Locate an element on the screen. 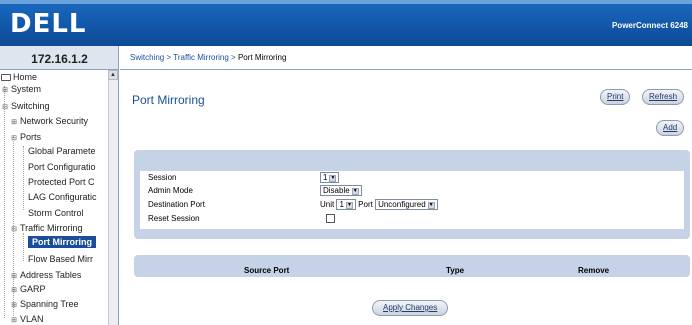 The image size is (692, 325). folder-icon is located at coordinates (6, 77).